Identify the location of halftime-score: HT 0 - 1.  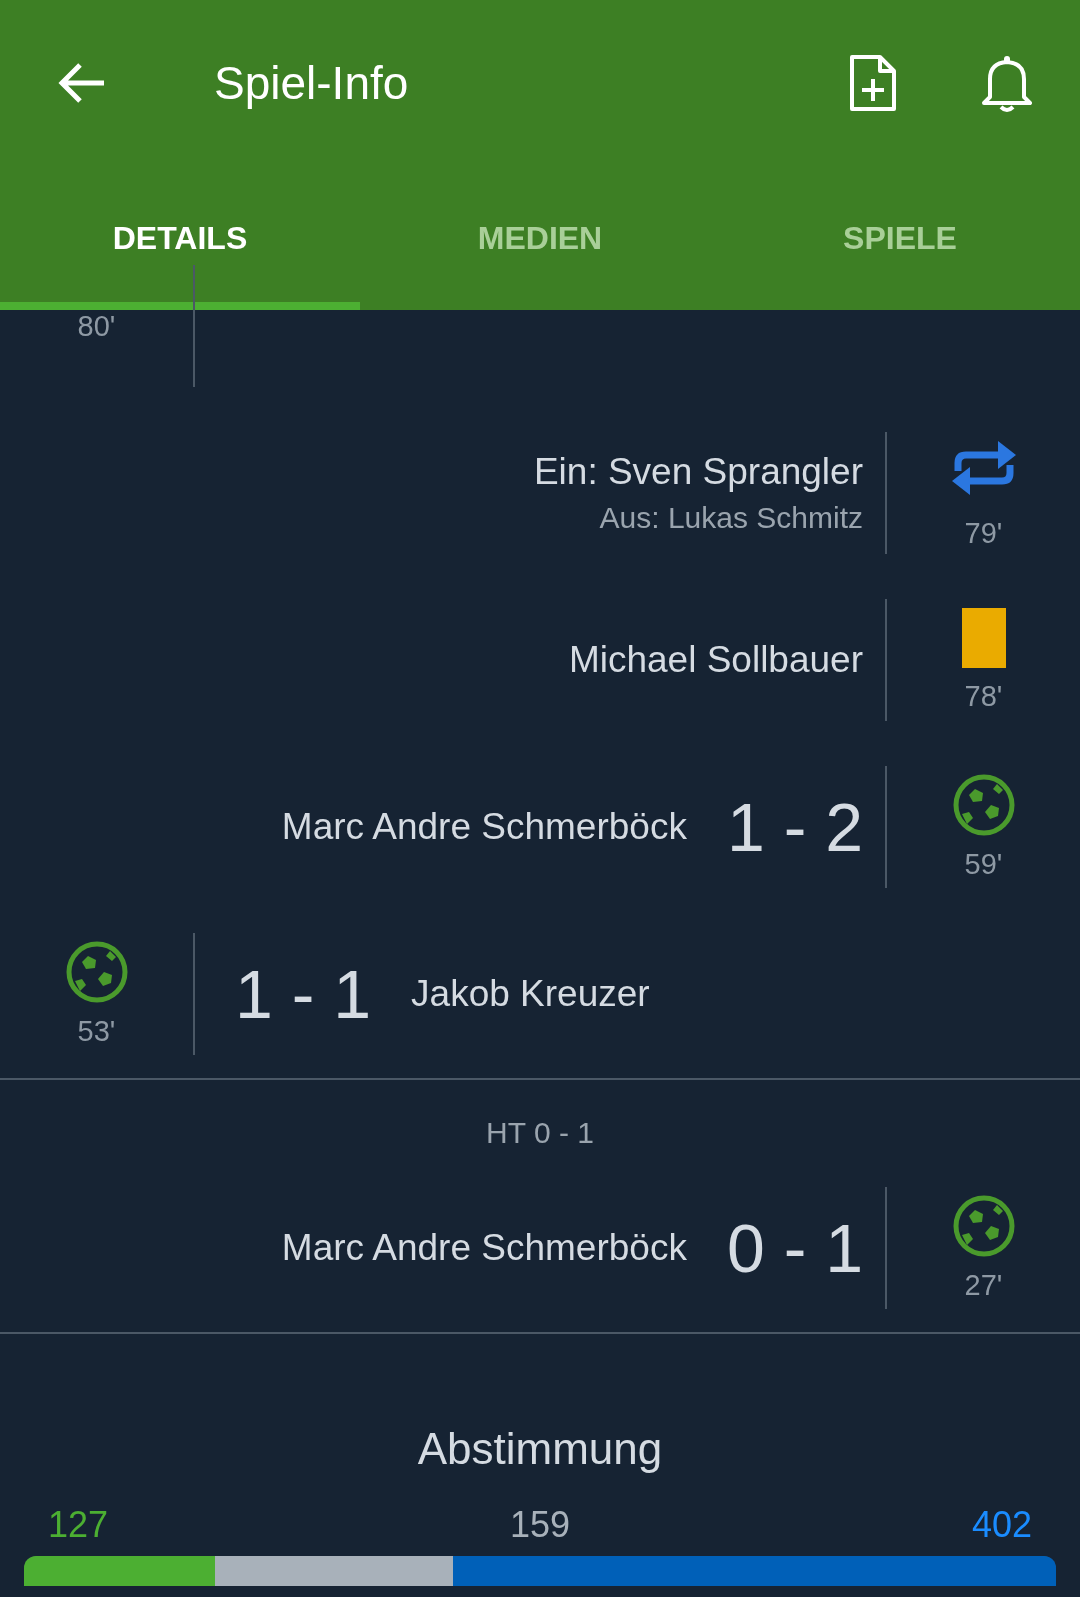
(540, 1133).